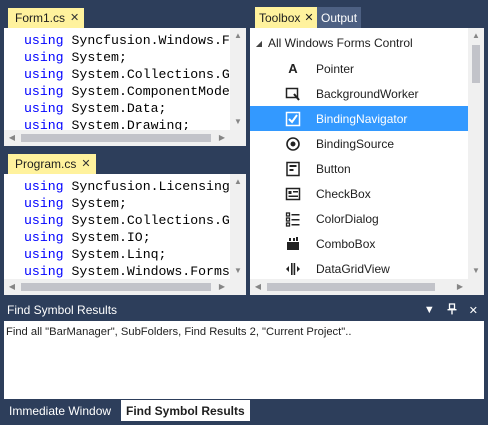 This screenshot has width=488, height=425. Describe the element at coordinates (355, 143) in the screenshot. I see `toolbox-item-label: BindingSource` at that location.